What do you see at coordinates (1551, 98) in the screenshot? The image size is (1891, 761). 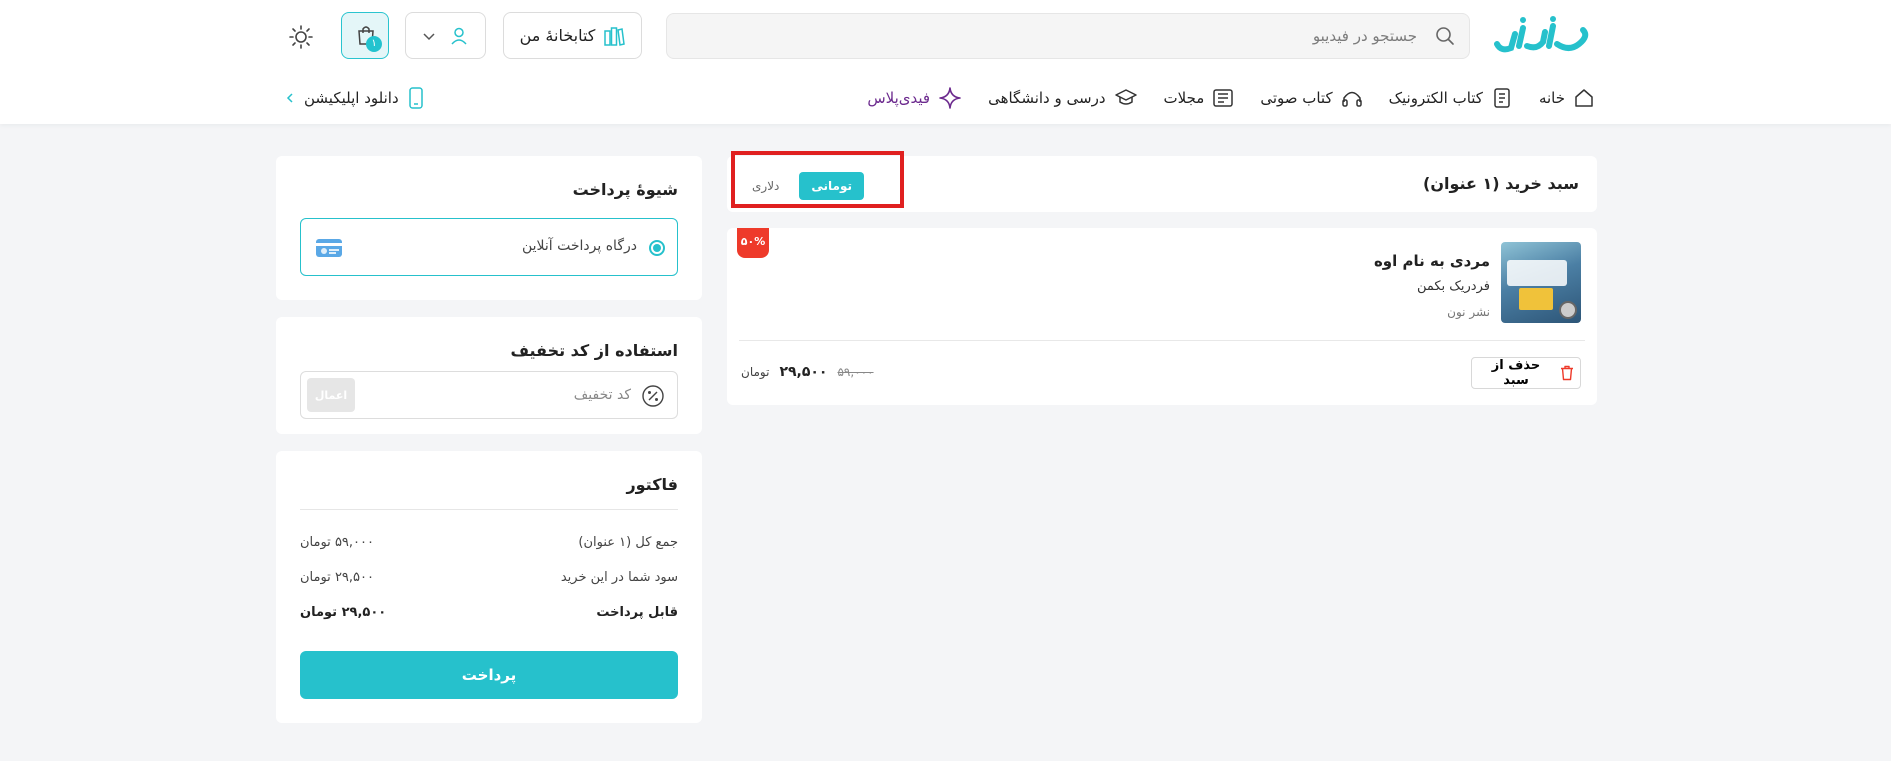 I see `nav-label-home: خانه` at bounding box center [1551, 98].